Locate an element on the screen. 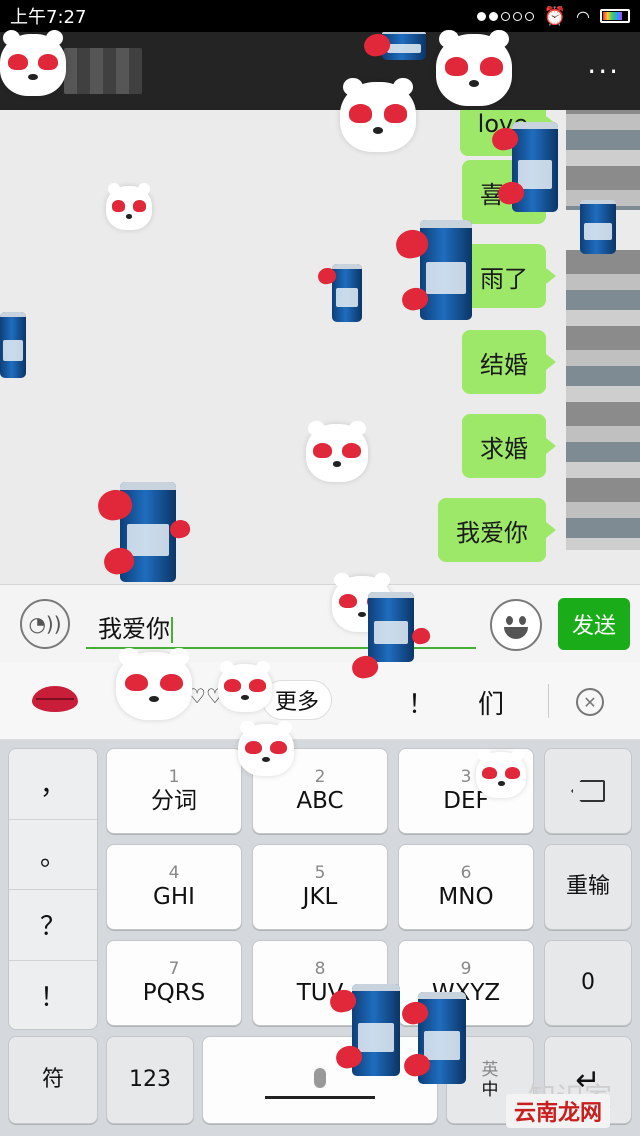  lips-emoji-icon is located at coordinates (55, 699).